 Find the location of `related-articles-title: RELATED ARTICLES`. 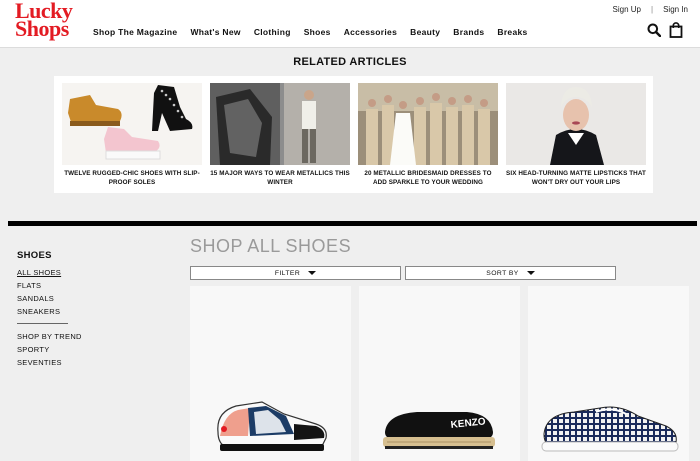

related-articles-title: RELATED ARTICLES is located at coordinates (350, 62).